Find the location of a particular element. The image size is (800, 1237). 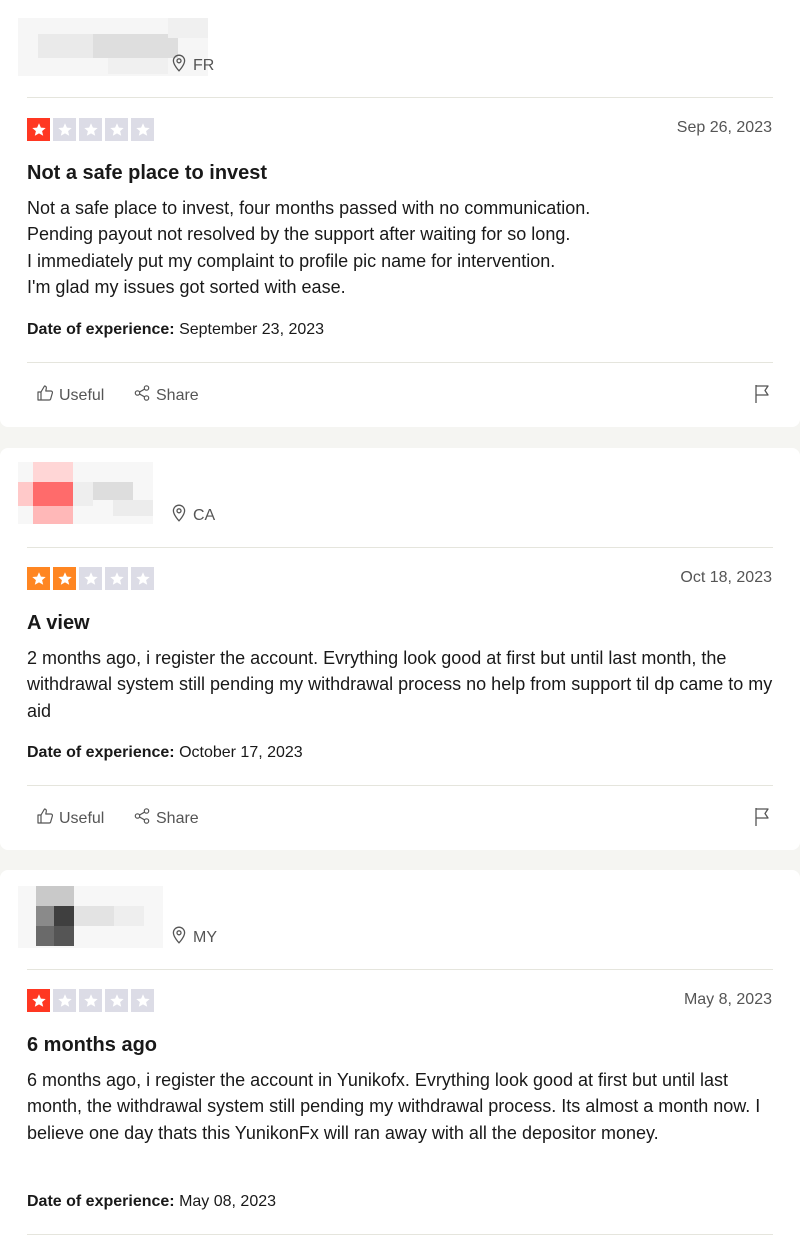

review-date: Oct 18, 2023 is located at coordinates (726, 577).